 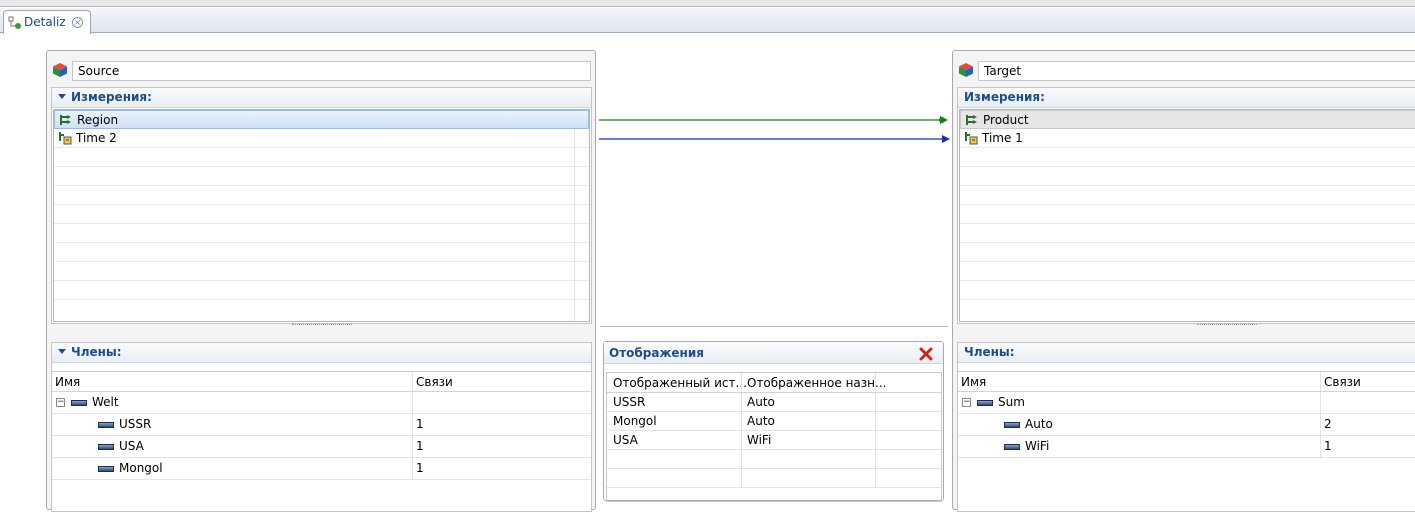 I want to click on sash-divider, so click(x=774, y=326).